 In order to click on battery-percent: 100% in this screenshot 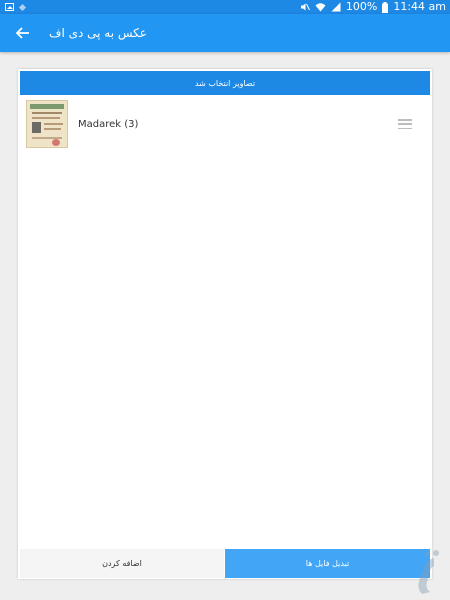, I will do `click(361, 6)`.